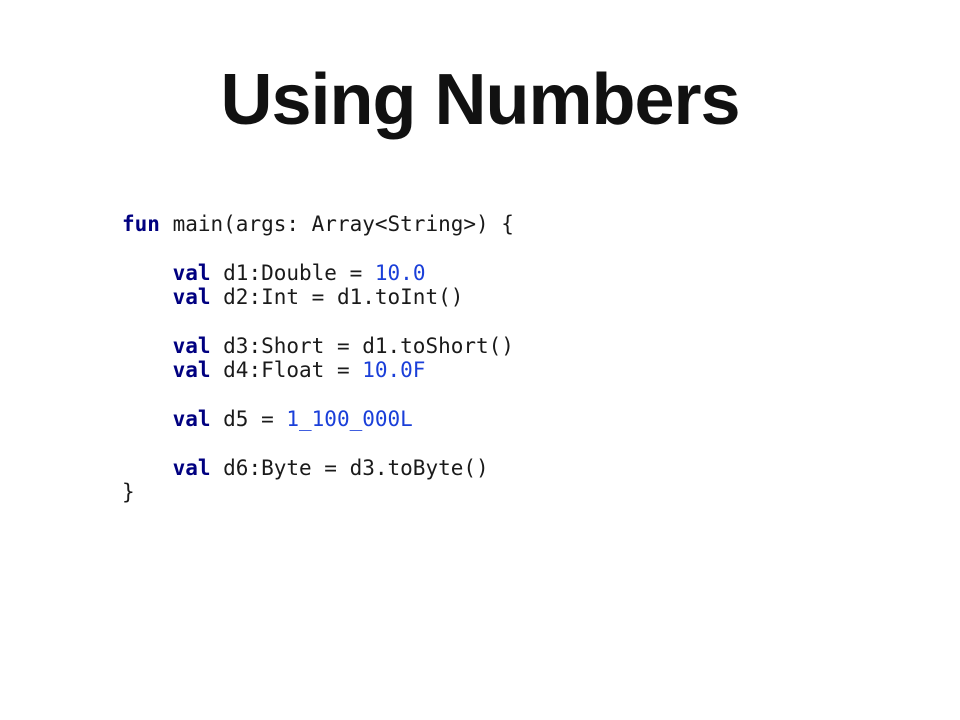 The width and height of the screenshot is (960, 720). I want to click on code-line: fun main(args: Array<String>) {, so click(318, 224).